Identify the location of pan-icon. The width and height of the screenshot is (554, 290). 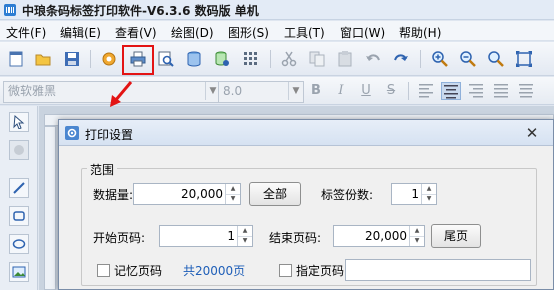
(19, 150).